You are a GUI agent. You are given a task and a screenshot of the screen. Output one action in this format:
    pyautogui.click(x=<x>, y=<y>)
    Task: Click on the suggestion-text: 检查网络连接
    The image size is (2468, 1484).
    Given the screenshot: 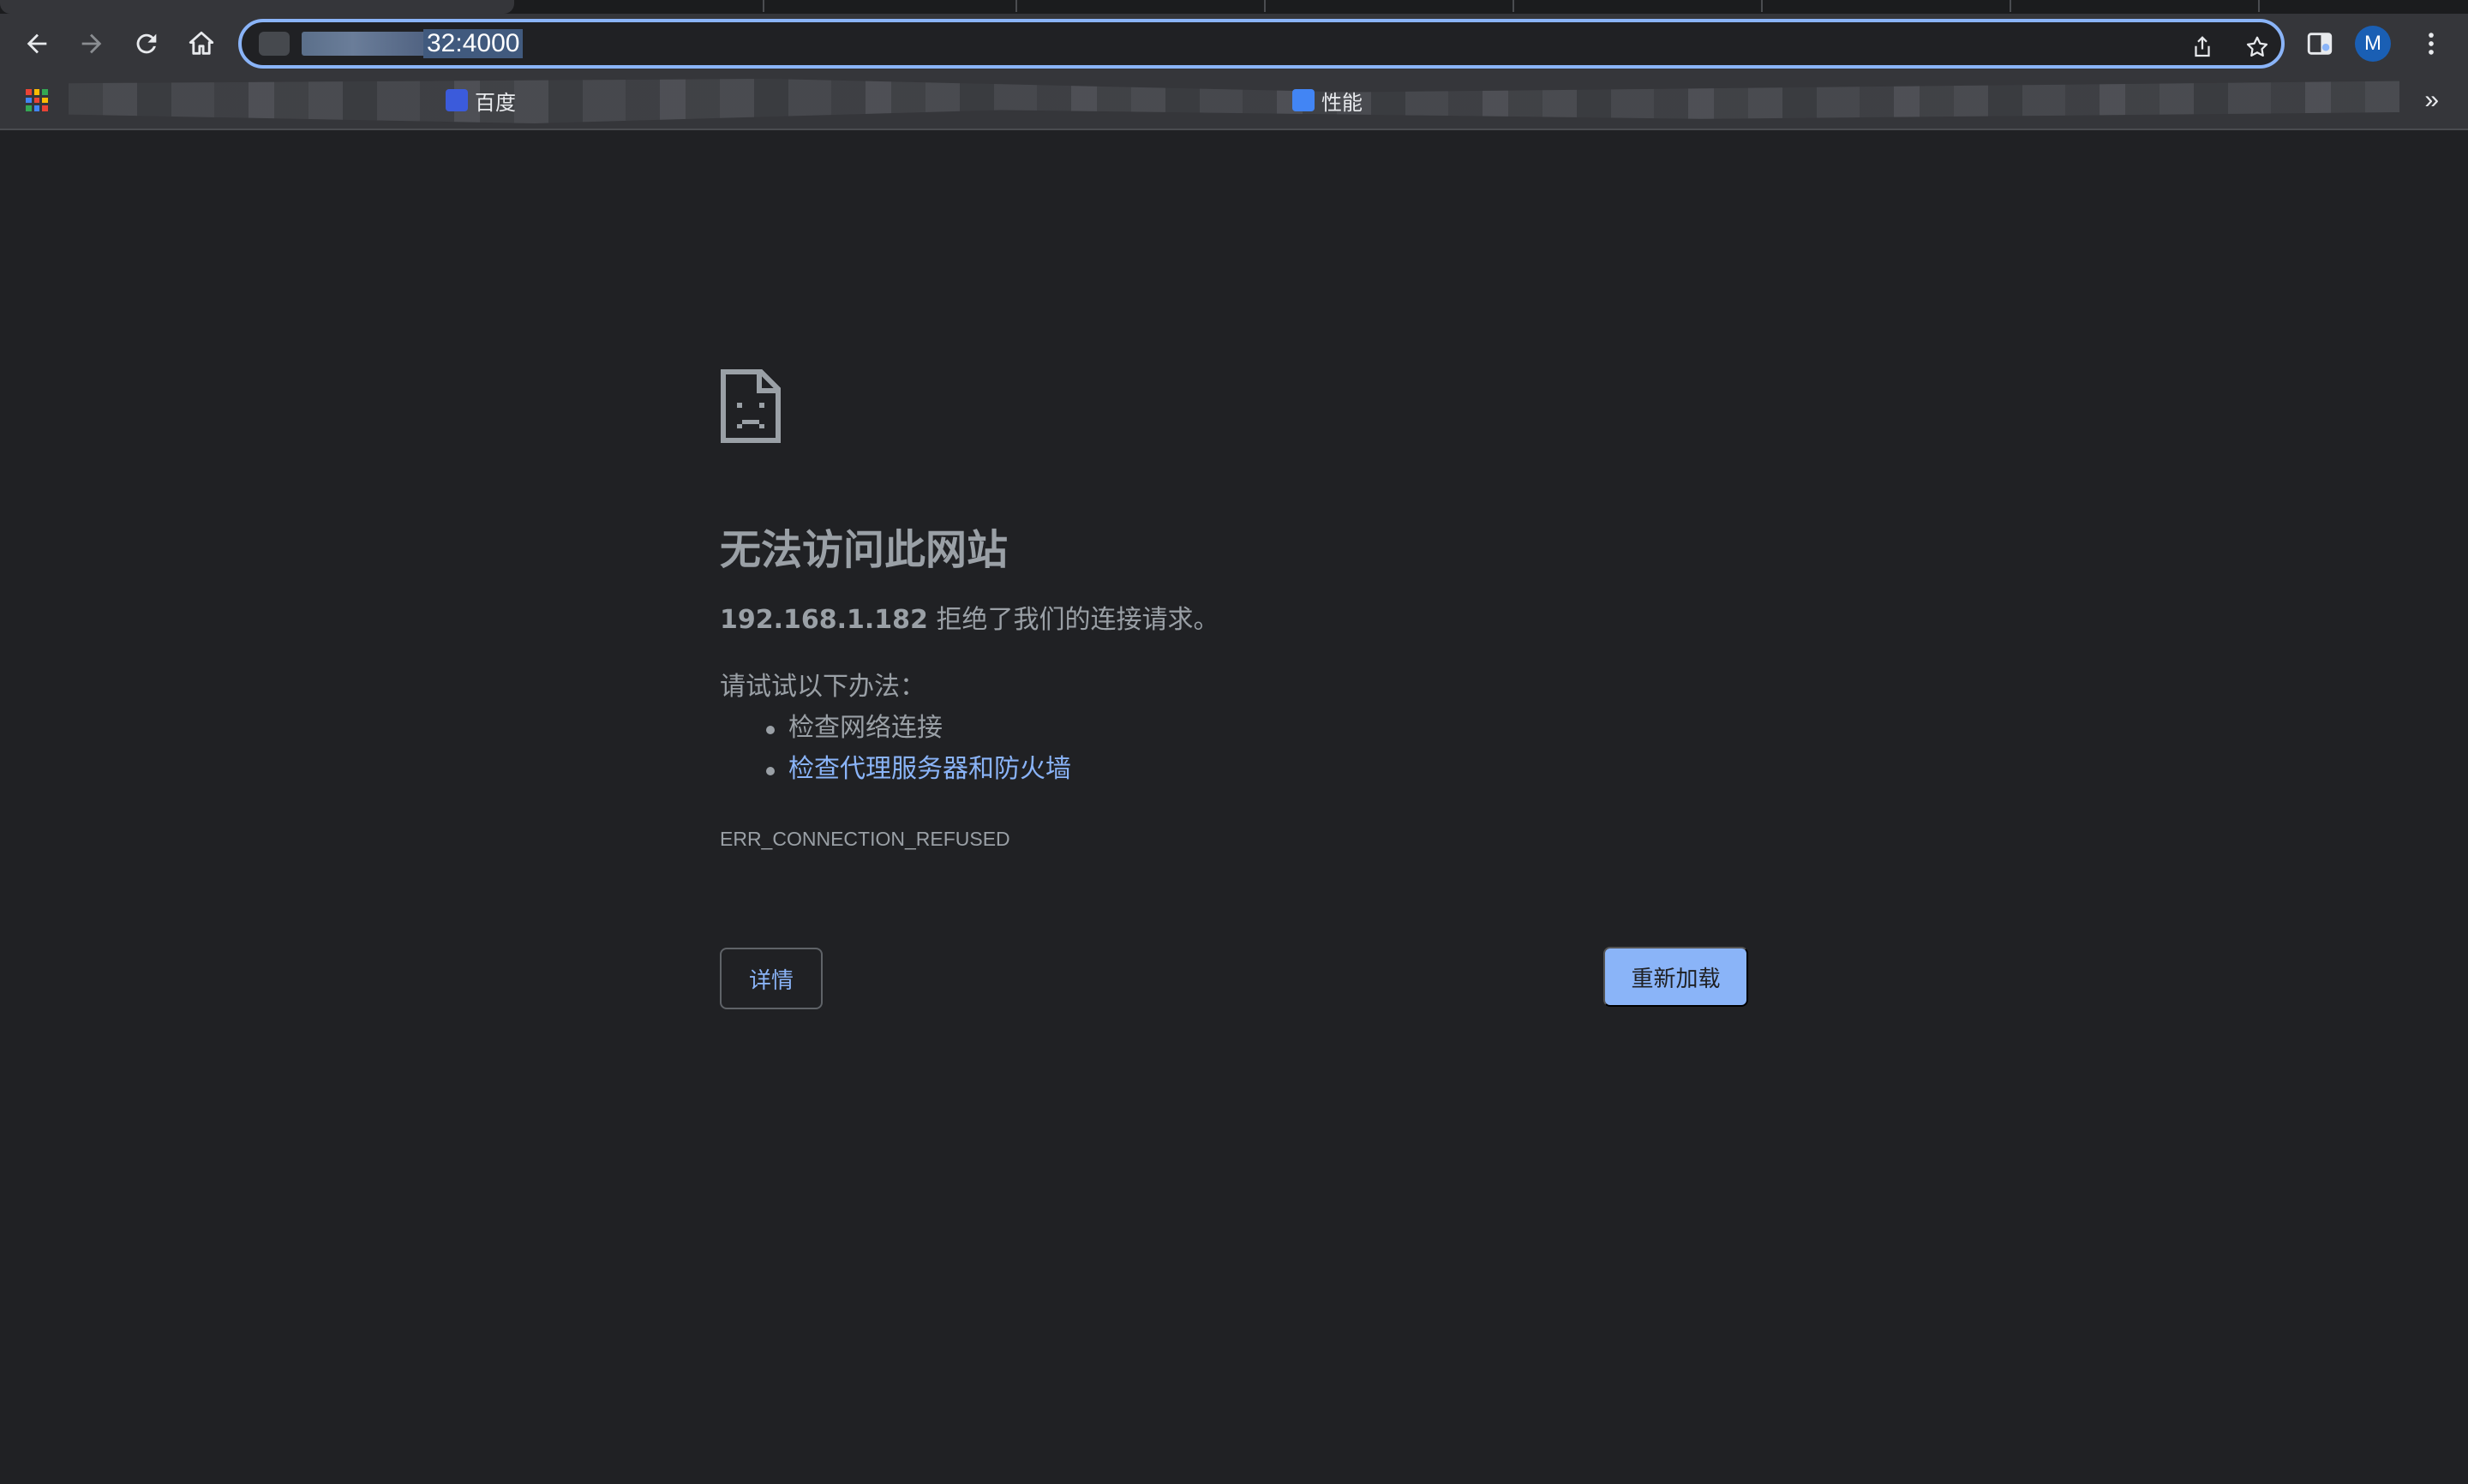 What is the action you would take?
    pyautogui.click(x=865, y=728)
    